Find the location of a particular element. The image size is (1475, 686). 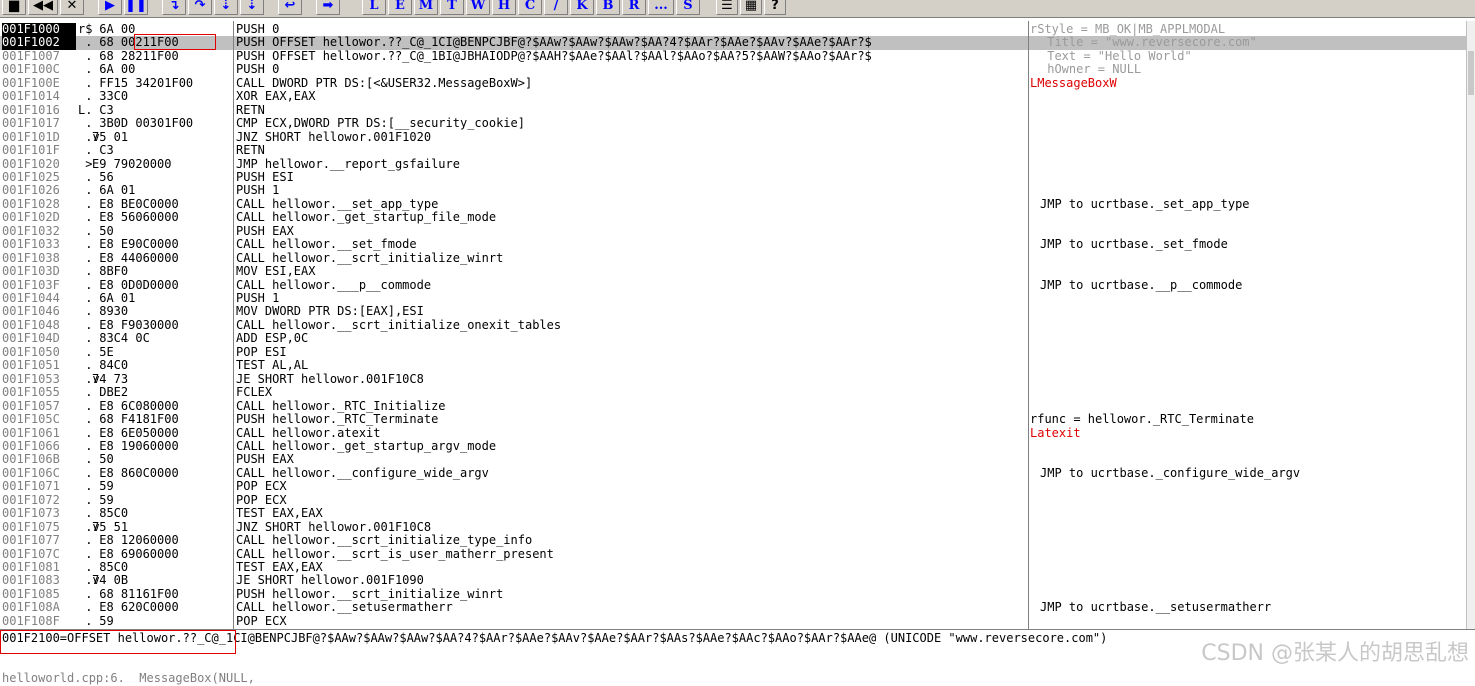

vertical-scrollbar is located at coordinates (1470, 325).